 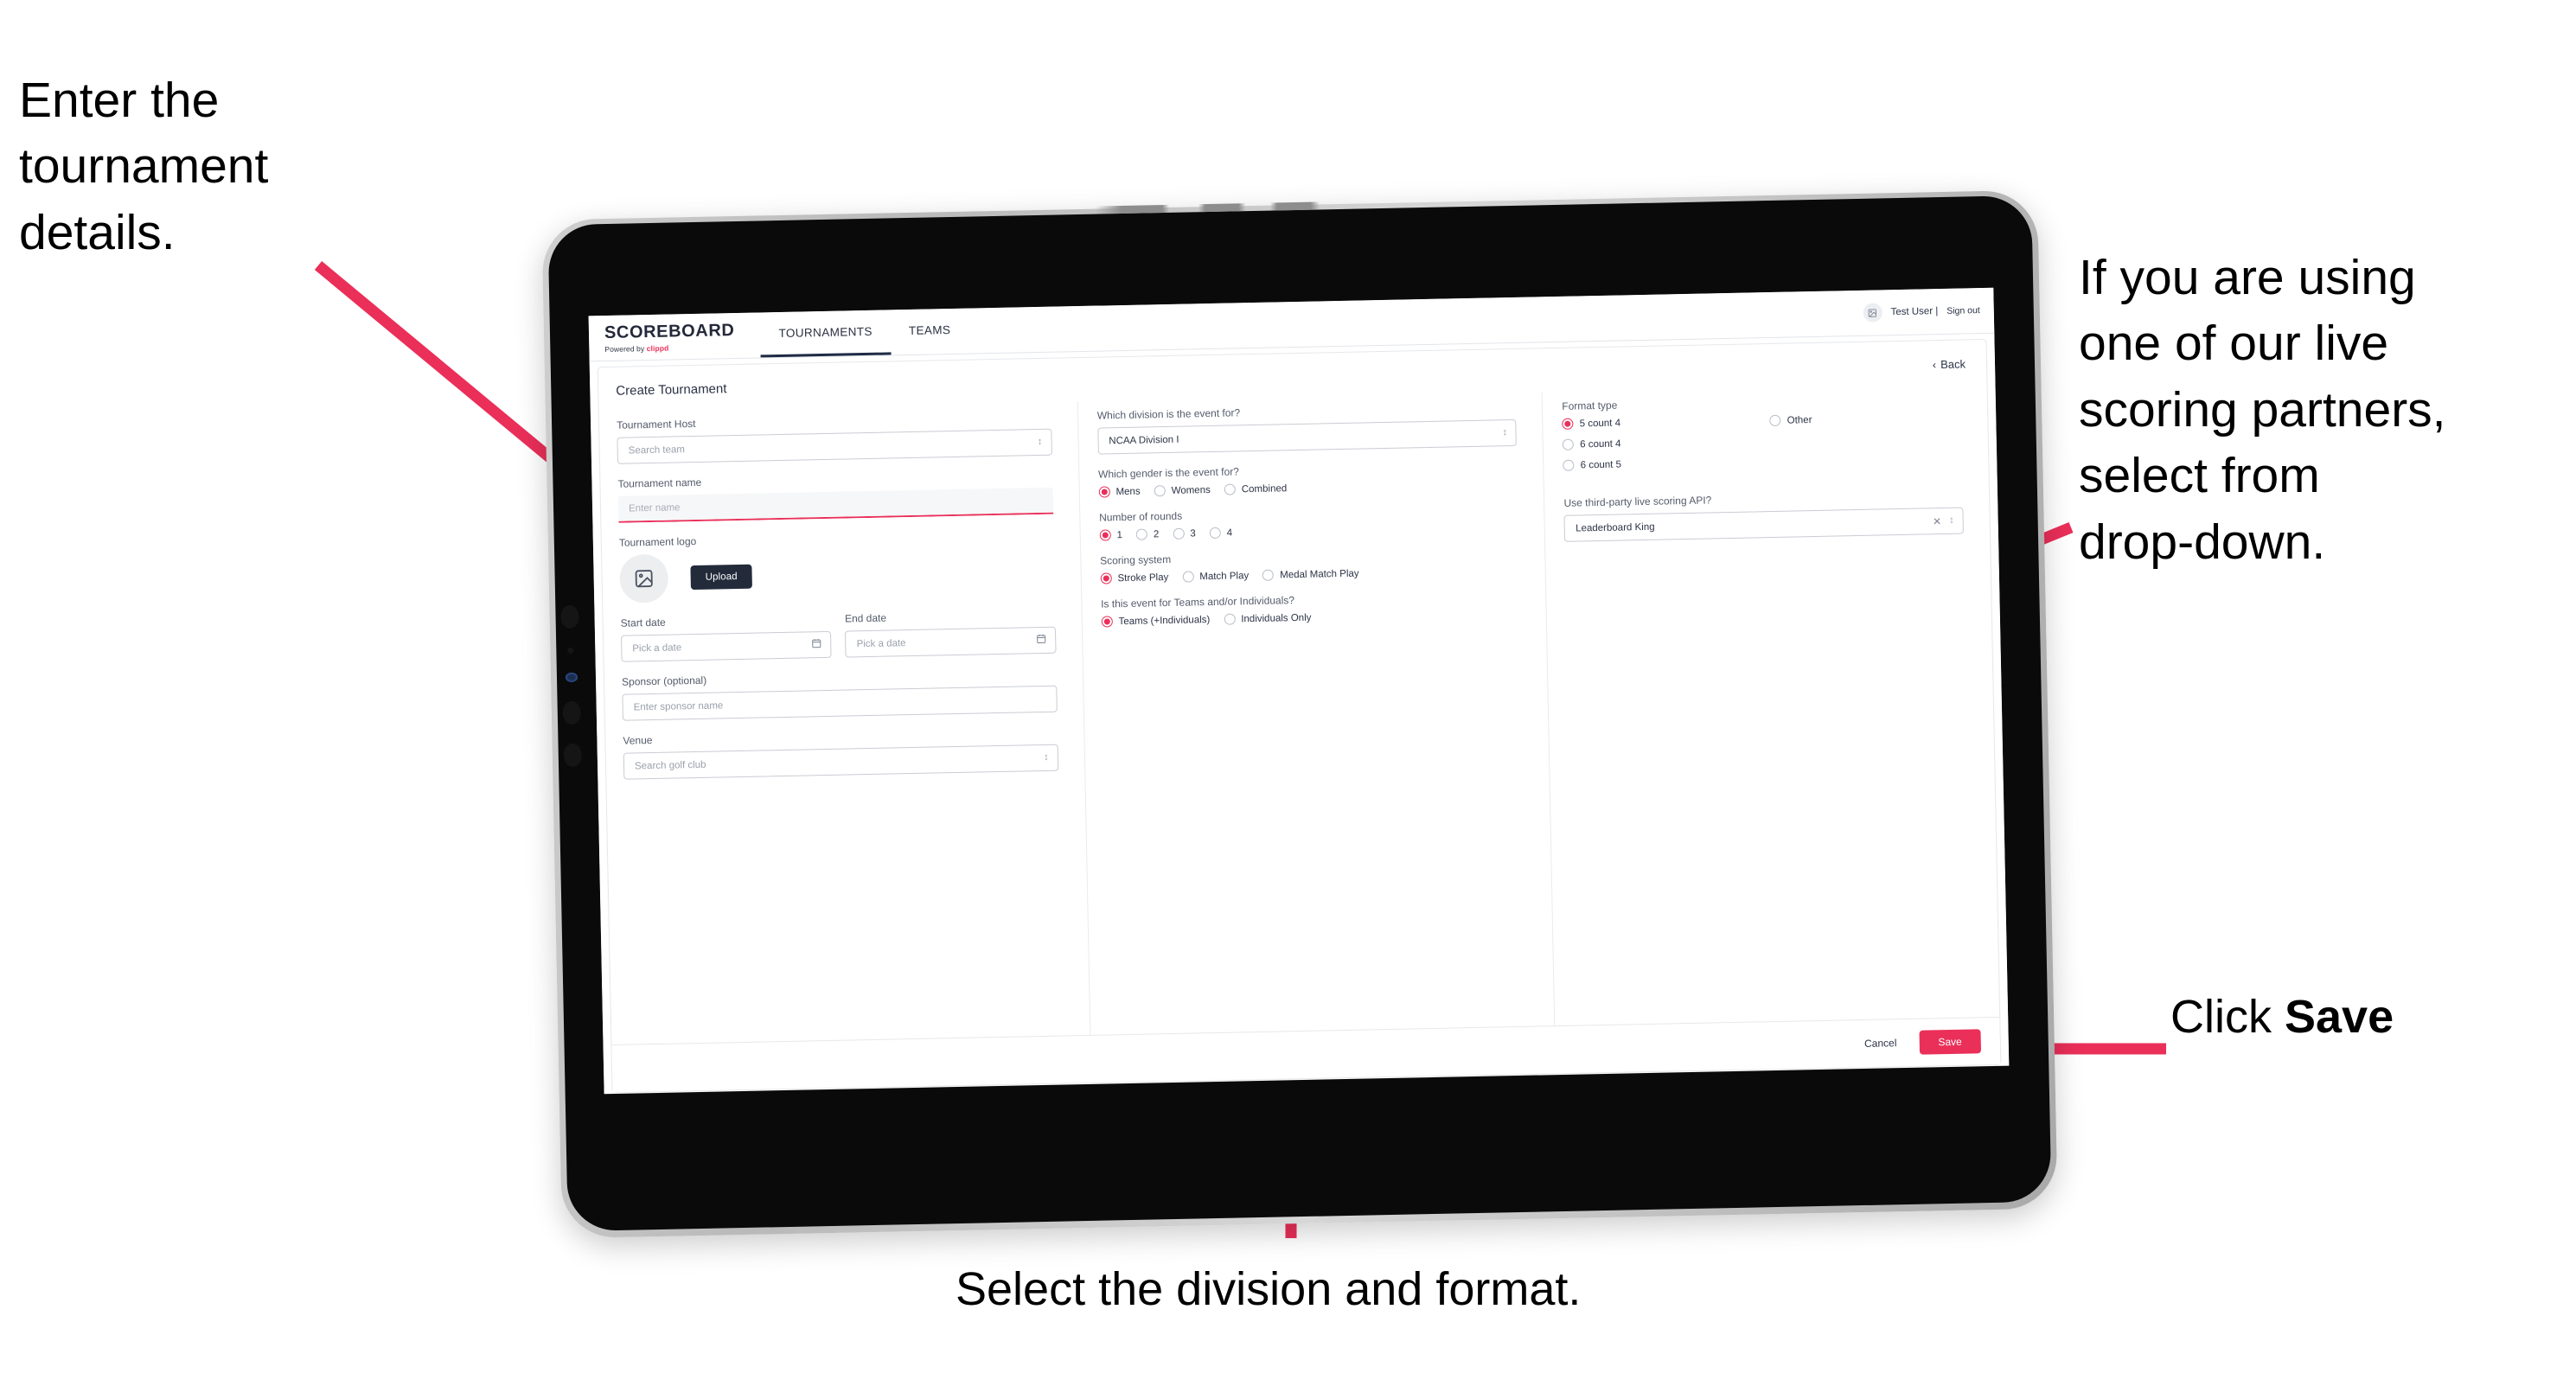 What do you see at coordinates (837, 575) in the screenshot?
I see `logo-upload-row: Upload` at bounding box center [837, 575].